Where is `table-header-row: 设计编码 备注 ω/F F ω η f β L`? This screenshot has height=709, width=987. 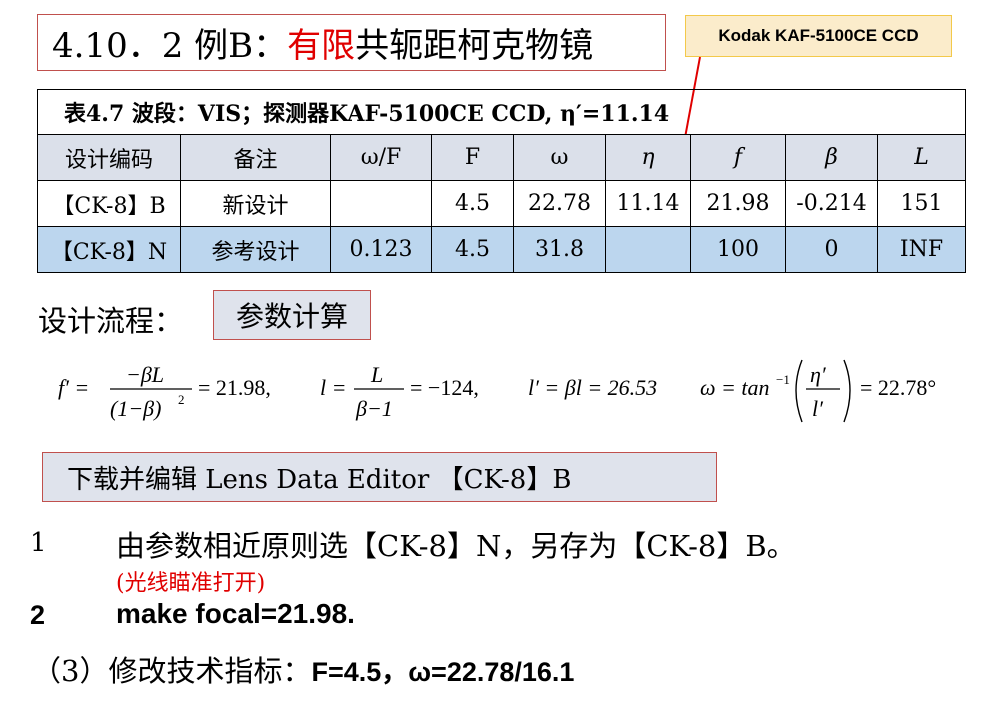 table-header-row: 设计编码 备注 ω/F F ω η f β L is located at coordinates (502, 157).